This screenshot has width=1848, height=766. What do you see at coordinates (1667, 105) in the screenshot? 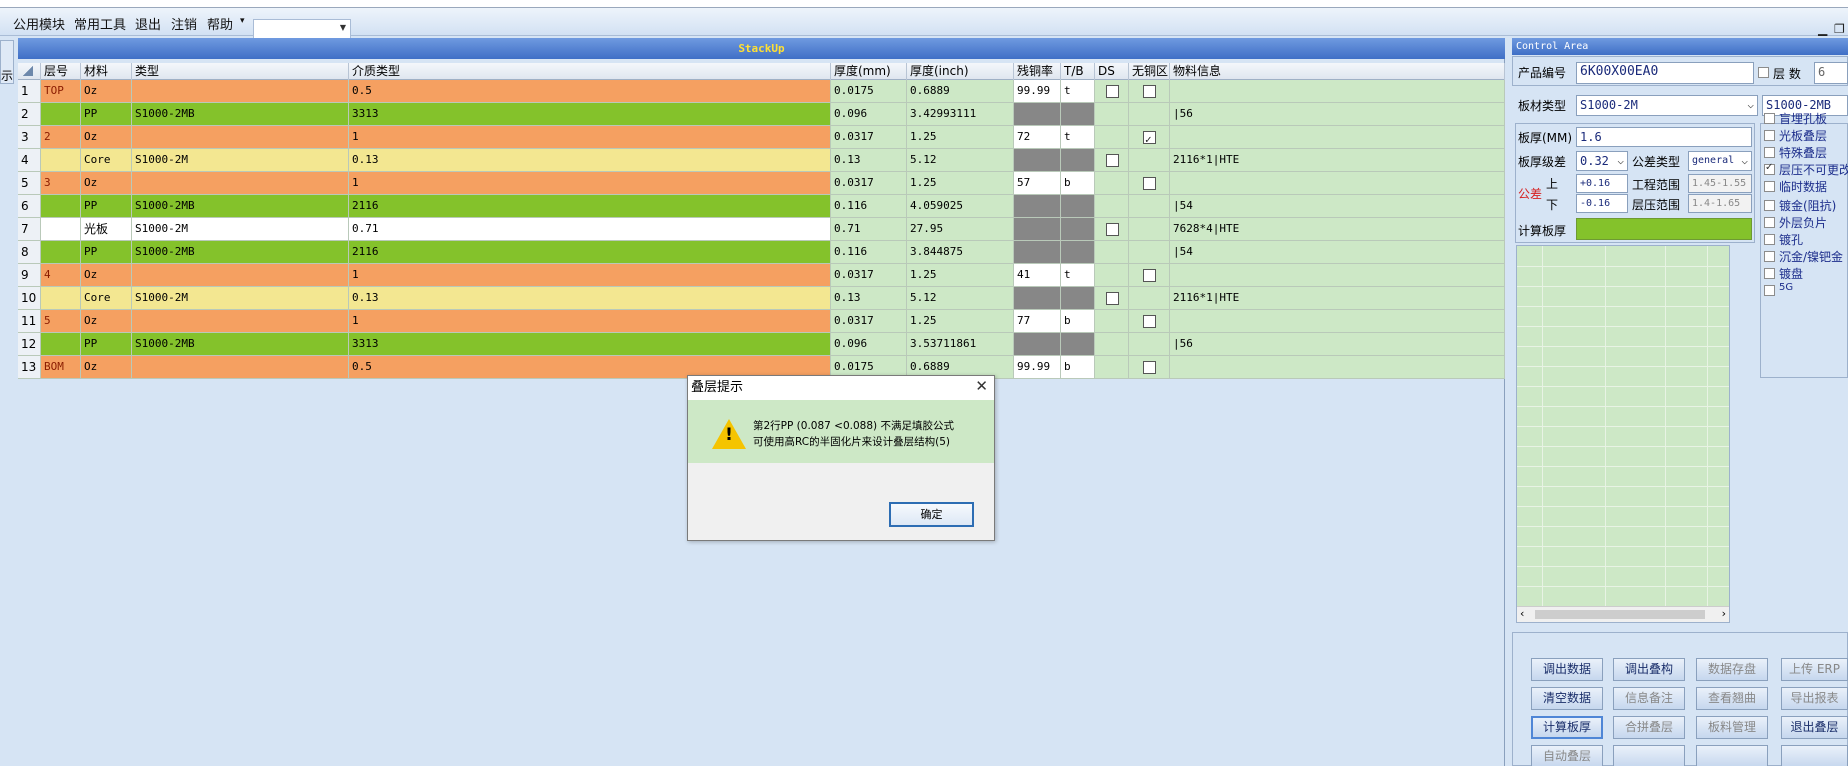
I see `material-select: S1000-2M ⌵` at bounding box center [1667, 105].